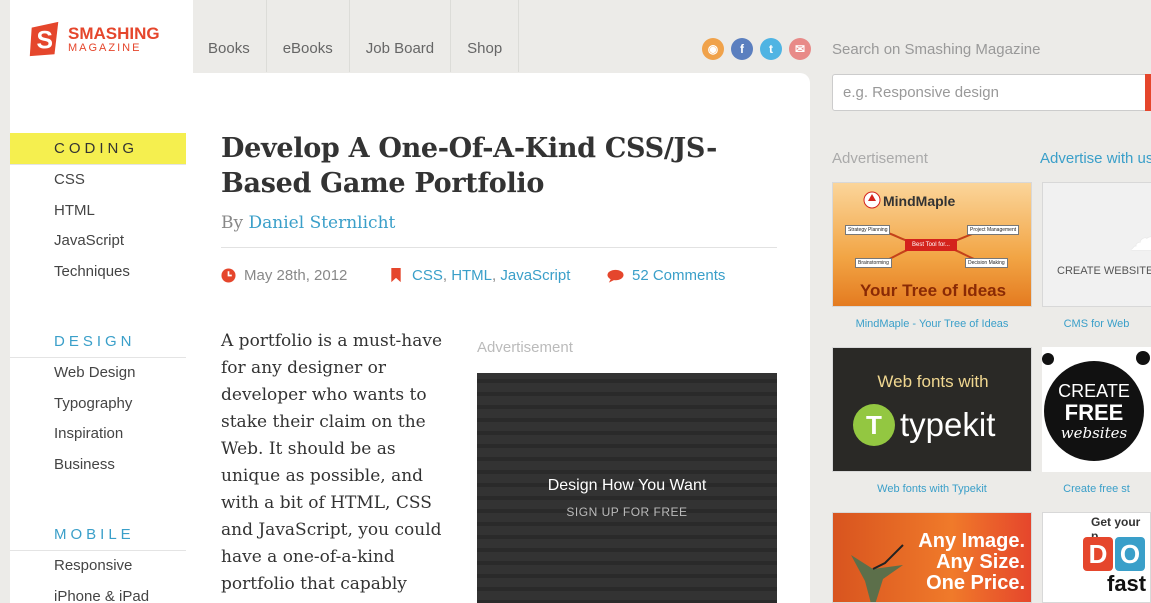  Describe the element at coordinates (98, 434) in the screenshot. I see `nav-item-inspiration: Inspiration` at that location.